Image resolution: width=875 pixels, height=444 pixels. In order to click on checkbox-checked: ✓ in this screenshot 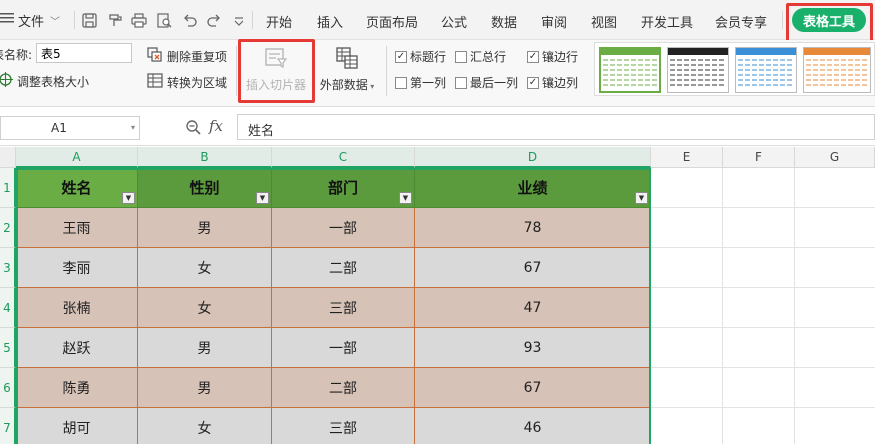, I will do `click(533, 82)`.